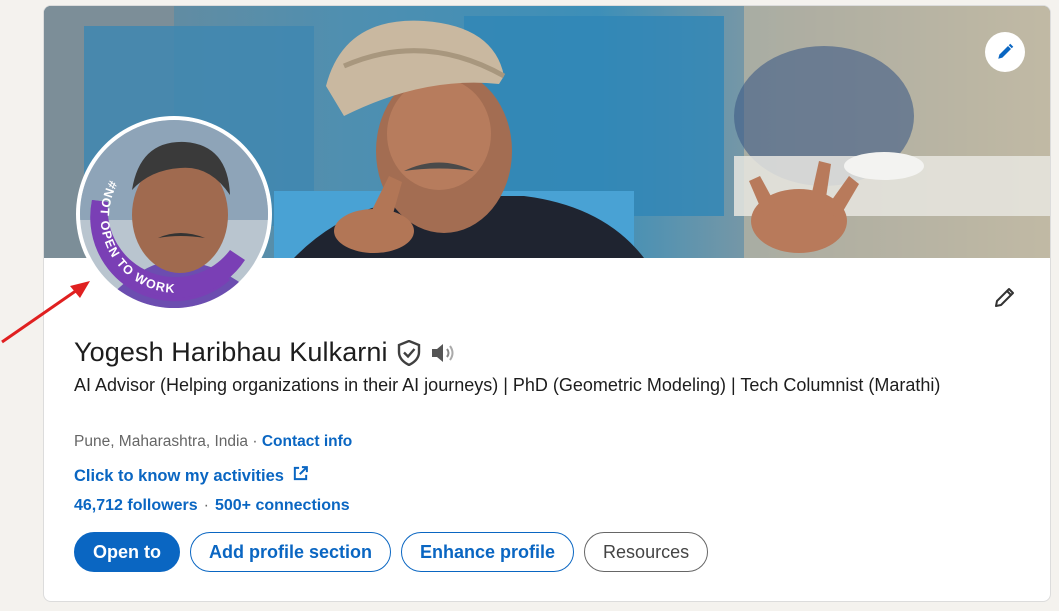  What do you see at coordinates (300, 476) in the screenshot?
I see `external-link-icon` at bounding box center [300, 476].